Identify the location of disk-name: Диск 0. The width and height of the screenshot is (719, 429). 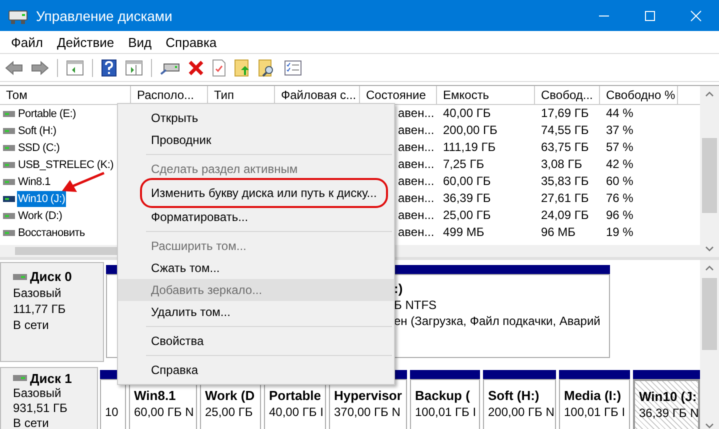
(51, 277).